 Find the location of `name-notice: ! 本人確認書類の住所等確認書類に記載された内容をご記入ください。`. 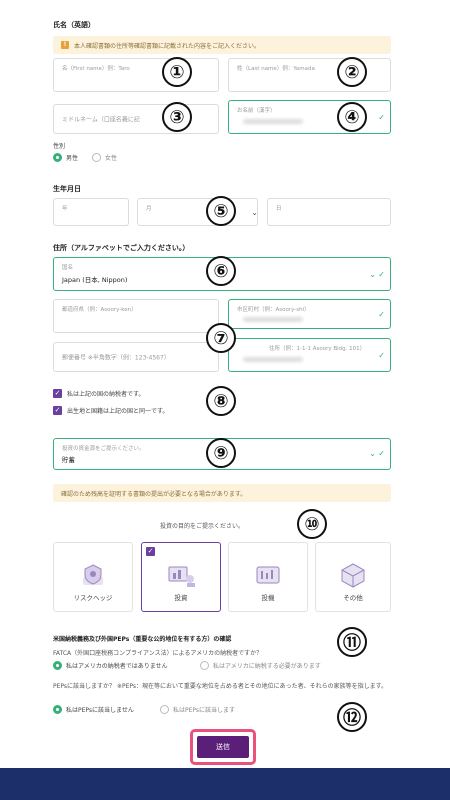

name-notice: ! 本人確認書類の住所等確認書類に記載された内容をご記入ください。 is located at coordinates (222, 45).